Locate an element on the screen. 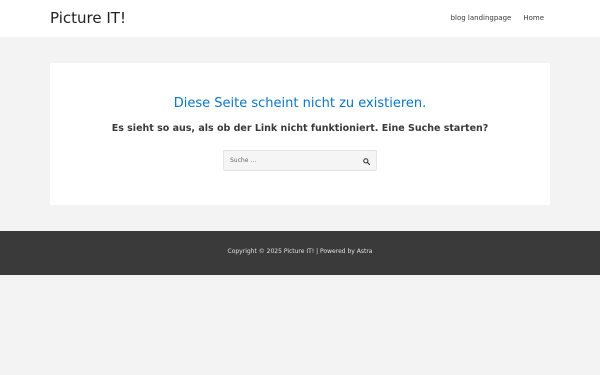 The width and height of the screenshot is (600, 375). footer-site-link: Picture IT! is located at coordinates (299, 251).